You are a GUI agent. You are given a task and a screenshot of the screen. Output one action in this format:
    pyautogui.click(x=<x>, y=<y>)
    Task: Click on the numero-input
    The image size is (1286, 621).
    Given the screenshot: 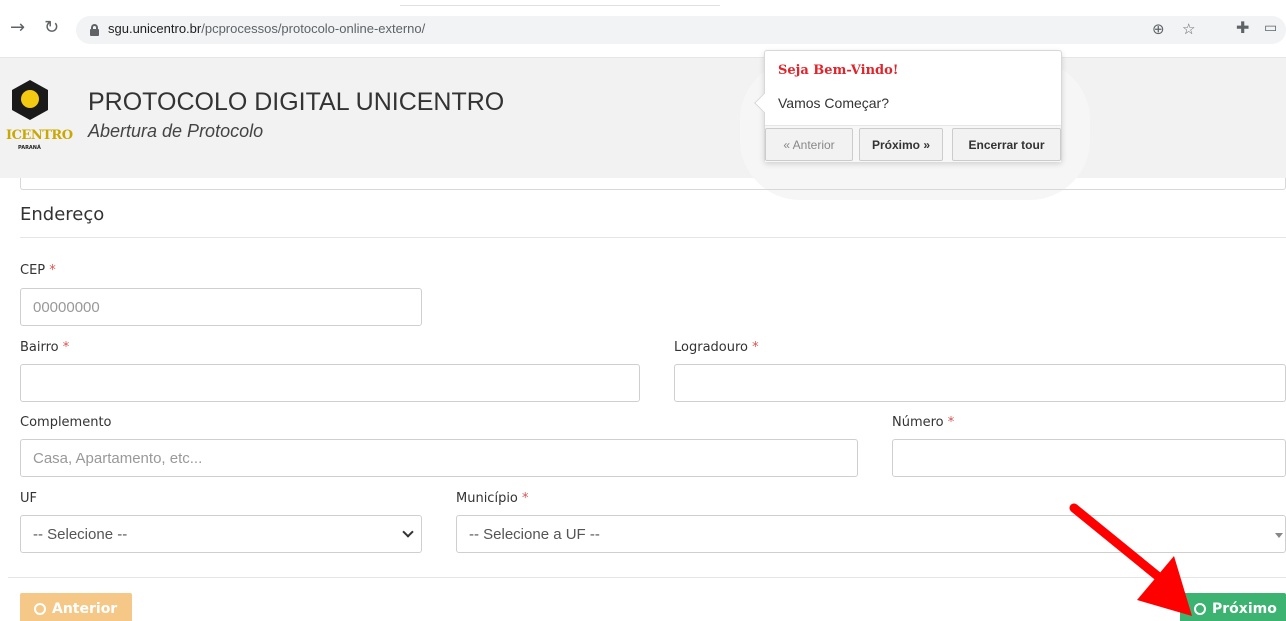 What is the action you would take?
    pyautogui.click(x=1089, y=458)
    